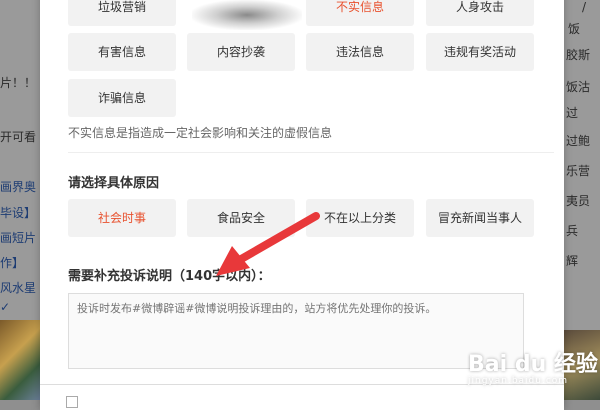 This screenshot has height=410, width=600. I want to click on baidu-jingyan-watermark: Bai du 经验 jingyan.baidu.com, so click(533, 366).